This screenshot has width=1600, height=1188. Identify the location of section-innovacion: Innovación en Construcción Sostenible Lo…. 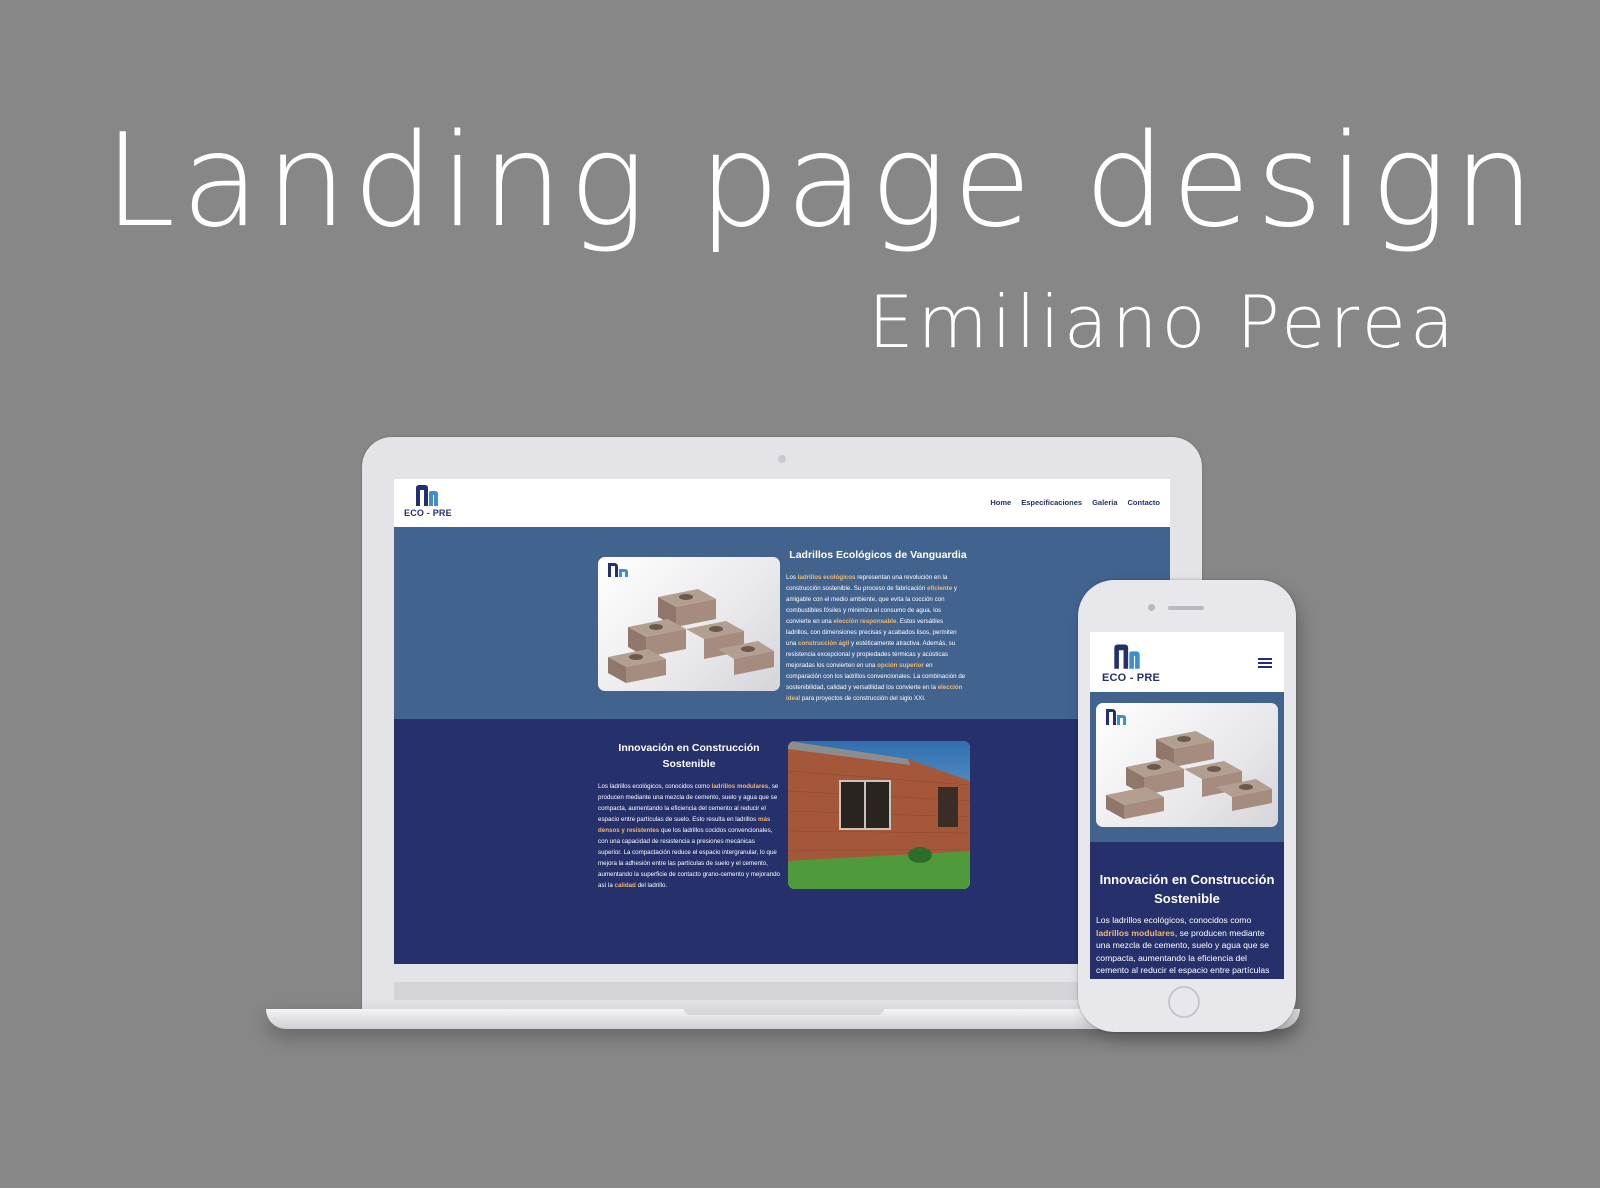
(782, 841).